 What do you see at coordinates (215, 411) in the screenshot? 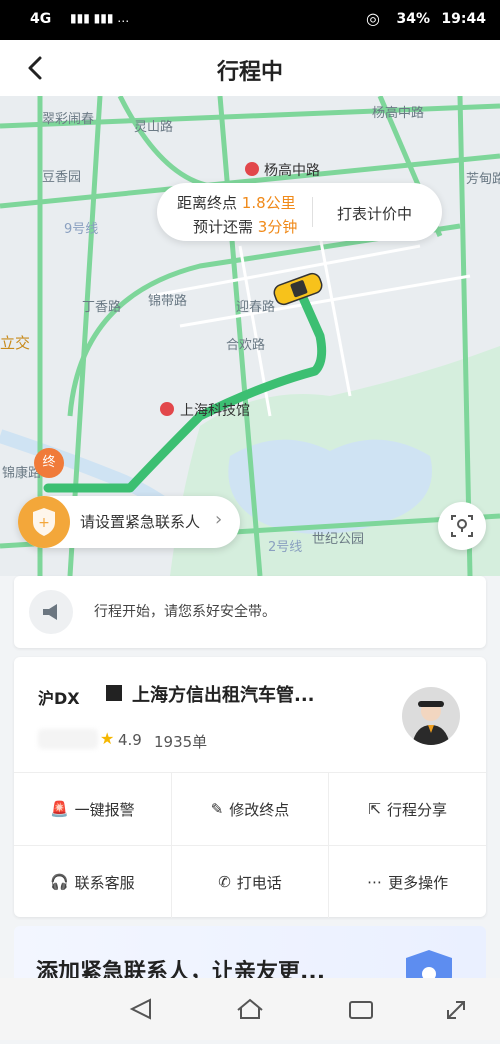
I see `metro-station-label: 上海科技馆` at bounding box center [215, 411].